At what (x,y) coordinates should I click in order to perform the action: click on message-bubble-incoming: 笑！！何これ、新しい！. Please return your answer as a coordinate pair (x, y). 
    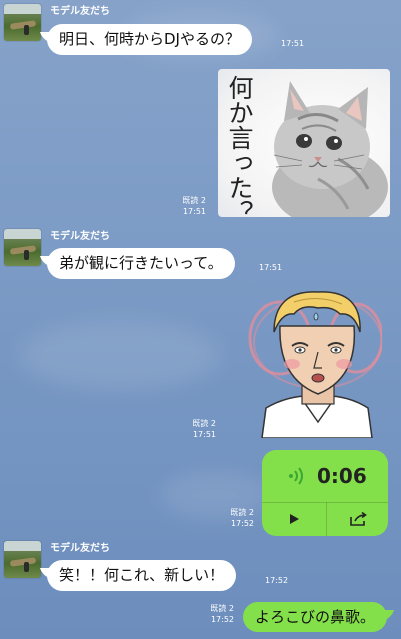
    Looking at the image, I should click on (142, 575).